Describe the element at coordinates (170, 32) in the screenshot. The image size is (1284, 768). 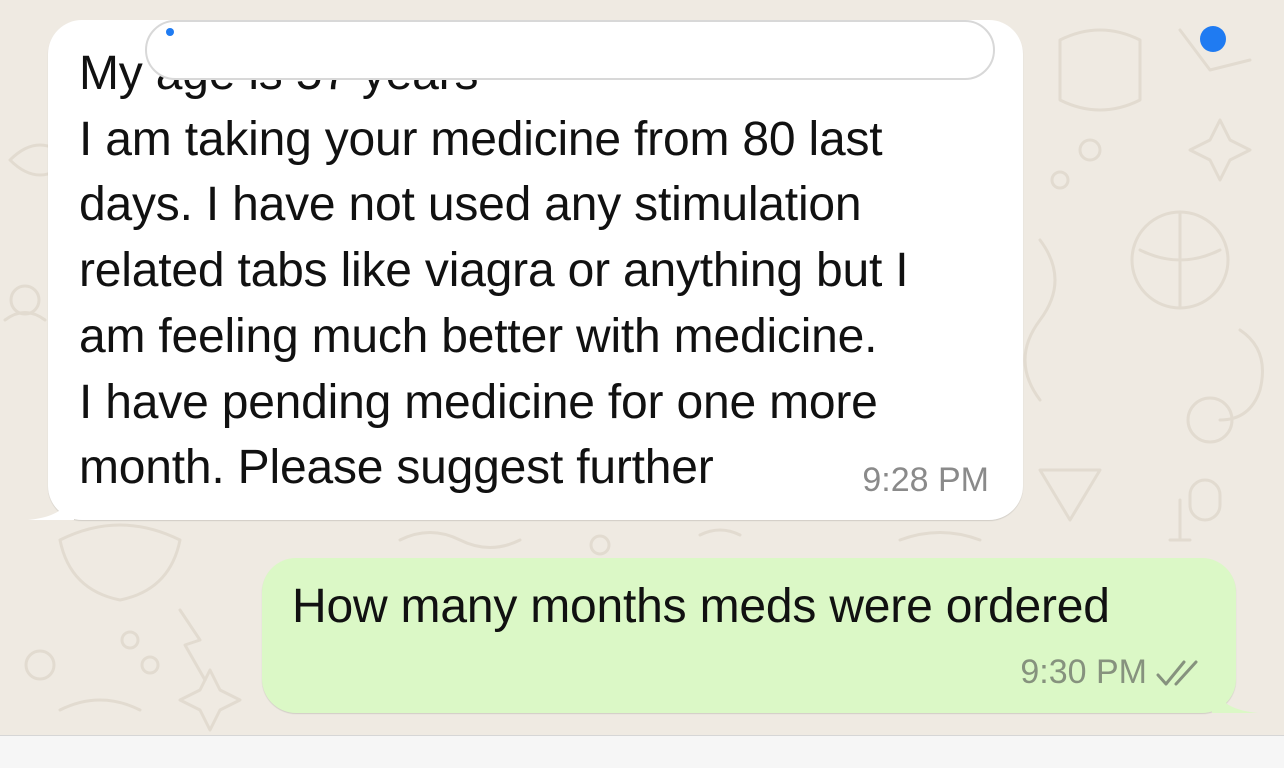
I see `attach-icon` at that location.